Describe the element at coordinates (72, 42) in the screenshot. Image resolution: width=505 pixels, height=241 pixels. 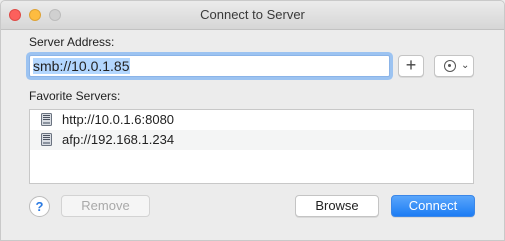
I see `server-address-label: Server Address:` at that location.